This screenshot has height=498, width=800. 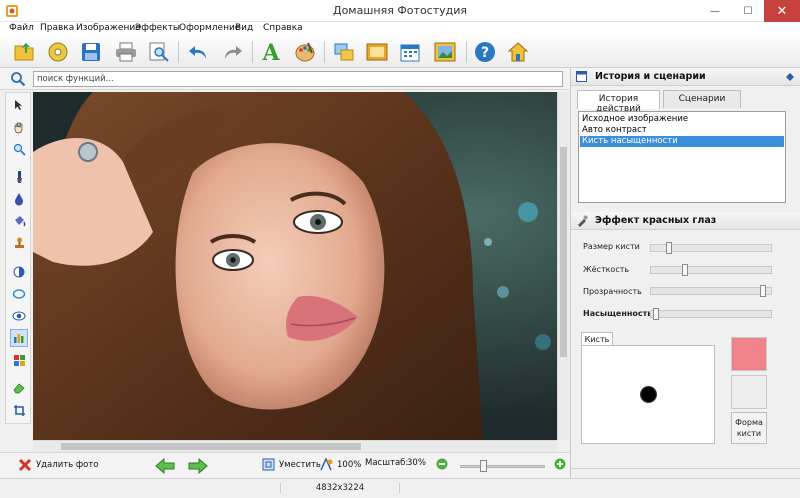 I want to click on photo-frame-icon, so click(x=377, y=52).